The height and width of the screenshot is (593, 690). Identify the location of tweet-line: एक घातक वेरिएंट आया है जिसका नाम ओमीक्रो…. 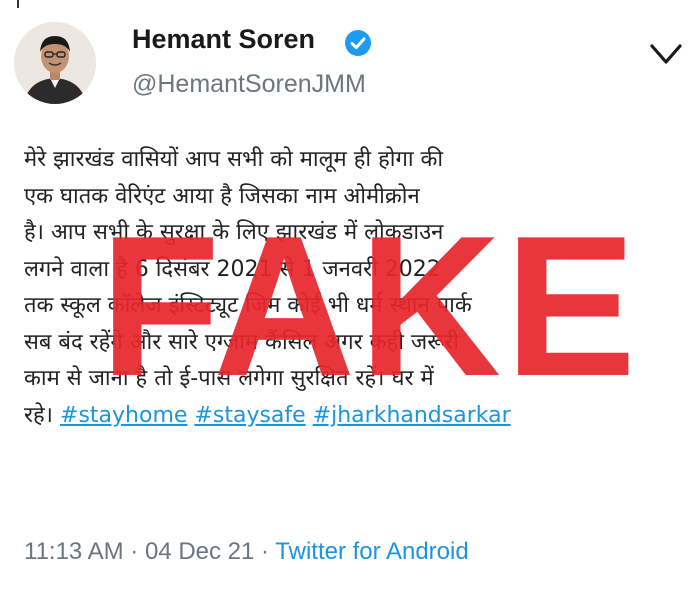
(222, 196).